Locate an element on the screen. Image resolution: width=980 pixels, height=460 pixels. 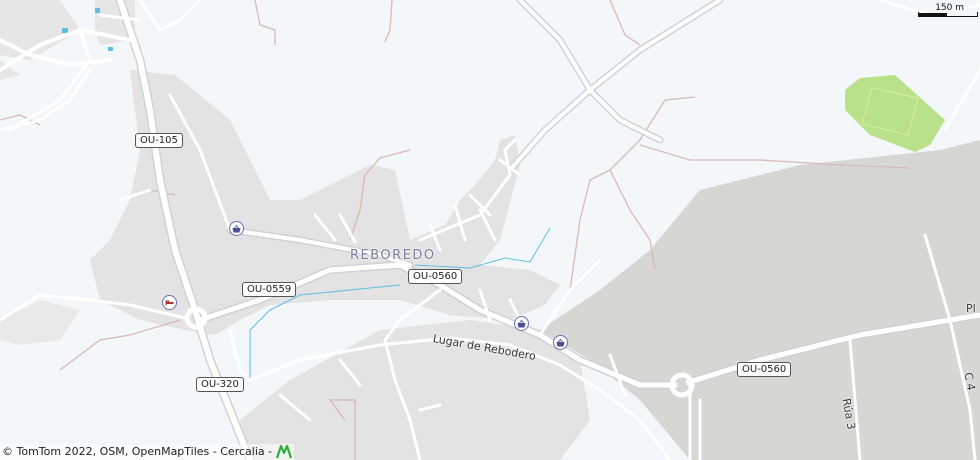
lodging-bed-icon is located at coordinates (169, 302).